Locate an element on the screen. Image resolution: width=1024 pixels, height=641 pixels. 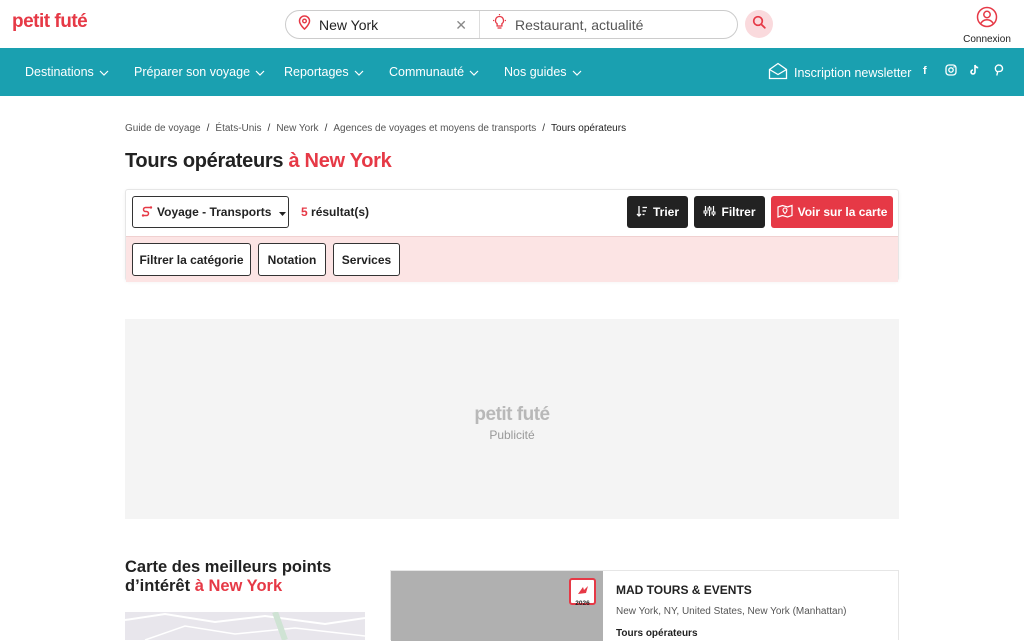
map-thumbnail-graphic is located at coordinates (245, 626).